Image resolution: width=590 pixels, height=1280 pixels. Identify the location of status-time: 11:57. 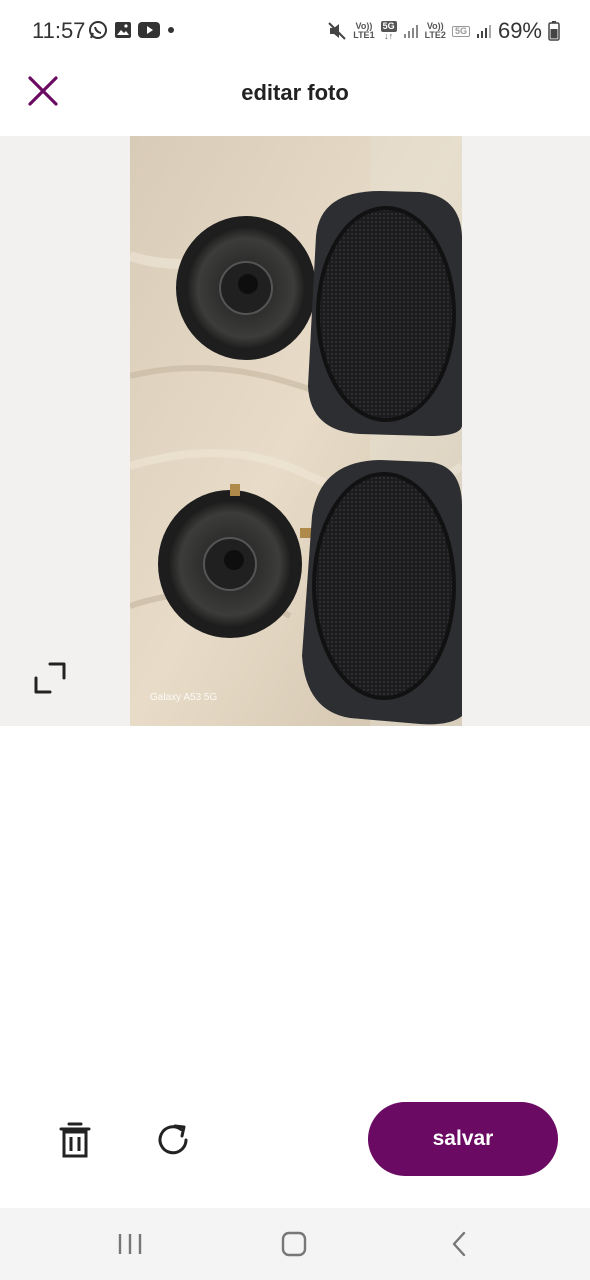
(59, 30).